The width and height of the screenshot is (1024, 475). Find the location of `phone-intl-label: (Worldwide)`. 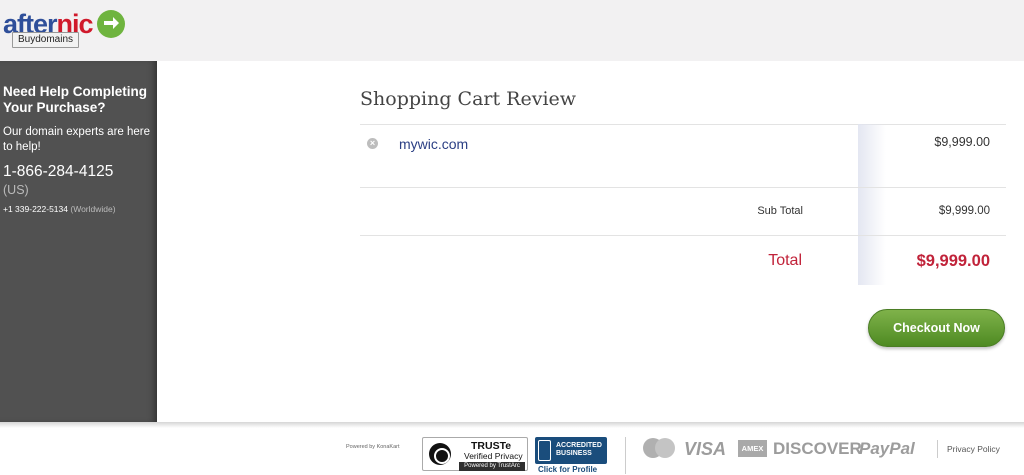

phone-intl-label: (Worldwide) is located at coordinates (93, 209).